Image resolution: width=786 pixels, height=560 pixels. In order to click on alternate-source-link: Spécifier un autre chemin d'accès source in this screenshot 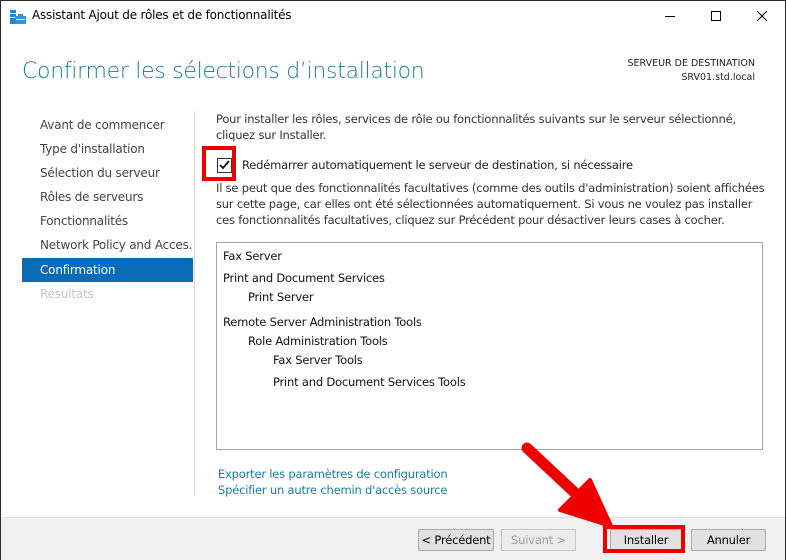, I will do `click(332, 490)`.